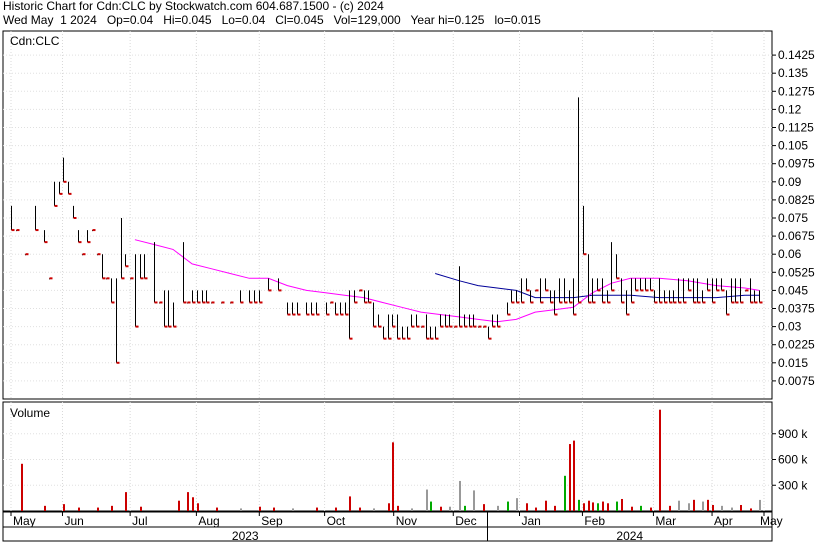  Describe the element at coordinates (531, 521) in the screenshot. I see `month-label: Jan` at that location.